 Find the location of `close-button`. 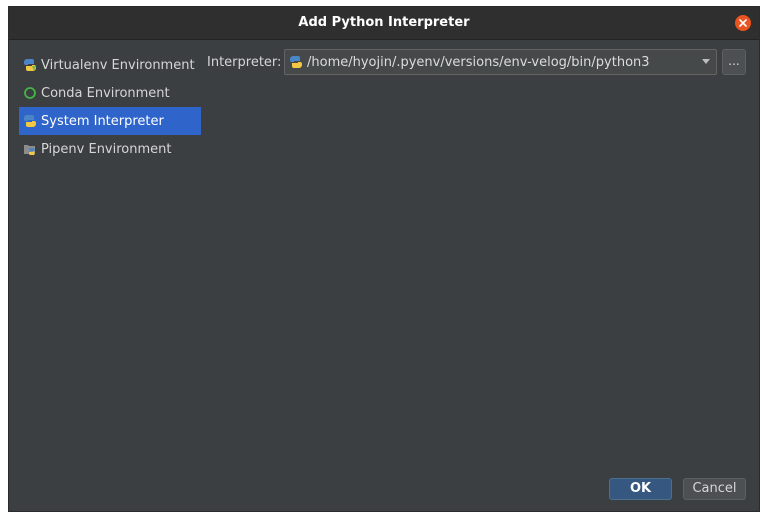

close-button is located at coordinates (743, 23).